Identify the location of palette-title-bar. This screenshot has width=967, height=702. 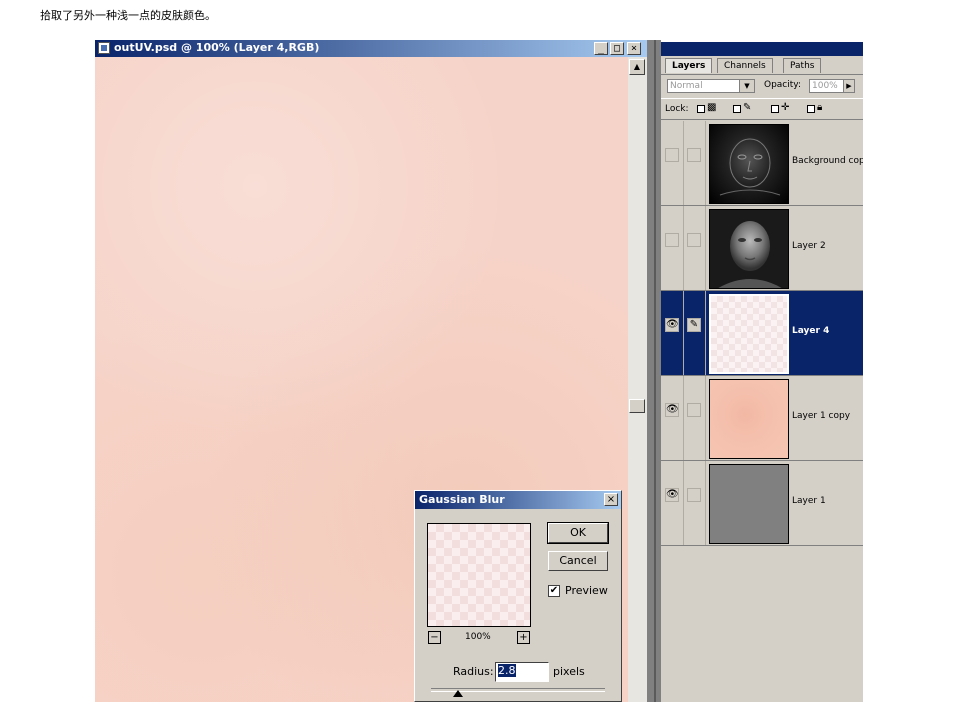
(762, 49).